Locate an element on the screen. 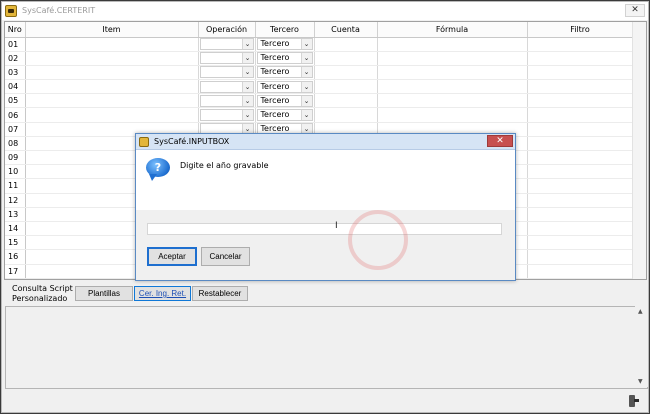 Image resolution: width=650 pixels, height=414 pixels. table-row: 06 ⌄ Tercero ⌄ is located at coordinates (319, 115).